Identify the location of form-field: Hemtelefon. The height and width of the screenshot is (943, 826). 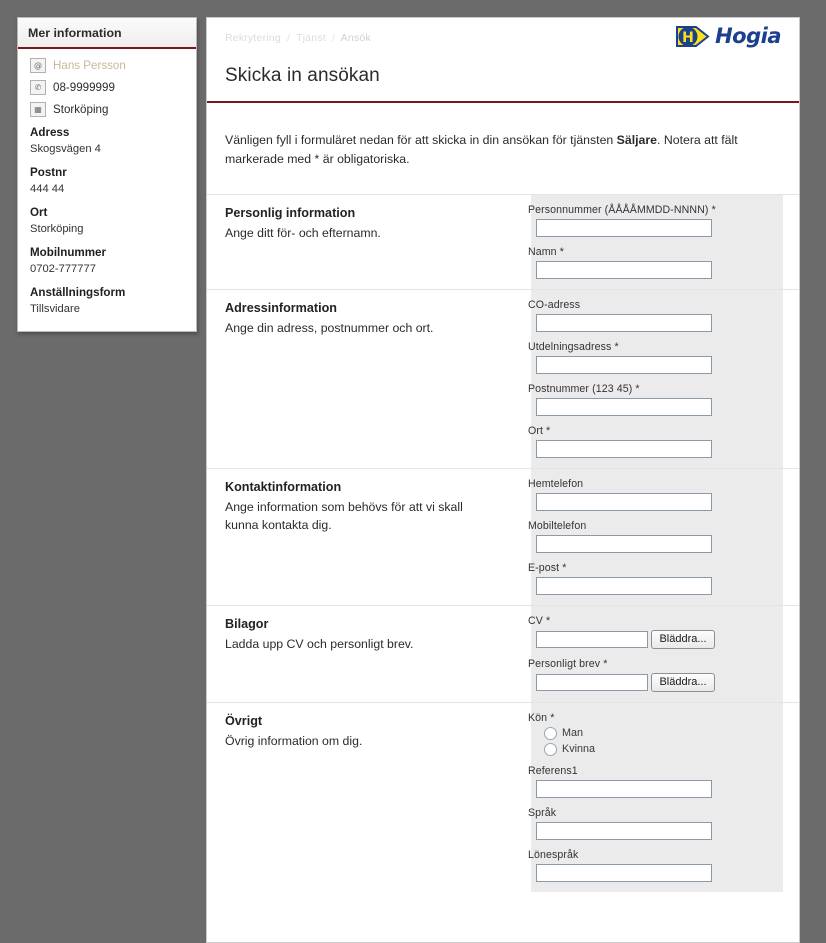
(663, 494).